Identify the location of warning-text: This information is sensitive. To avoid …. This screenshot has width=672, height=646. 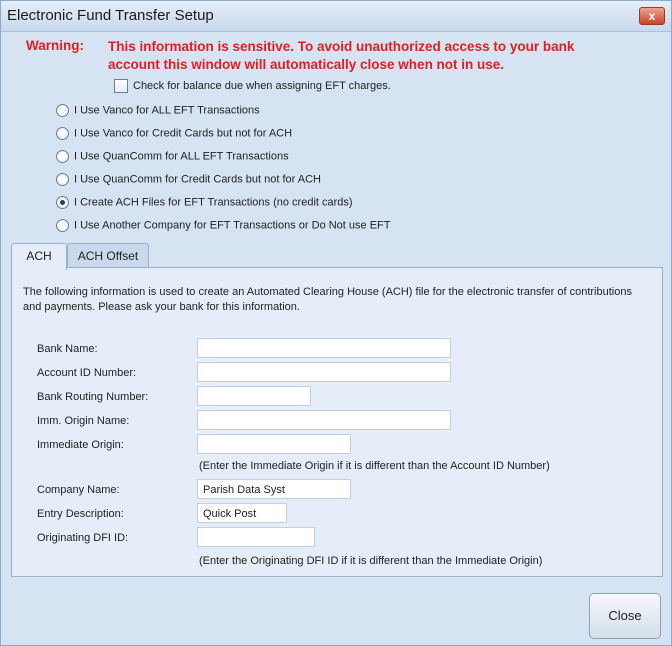
(341, 55).